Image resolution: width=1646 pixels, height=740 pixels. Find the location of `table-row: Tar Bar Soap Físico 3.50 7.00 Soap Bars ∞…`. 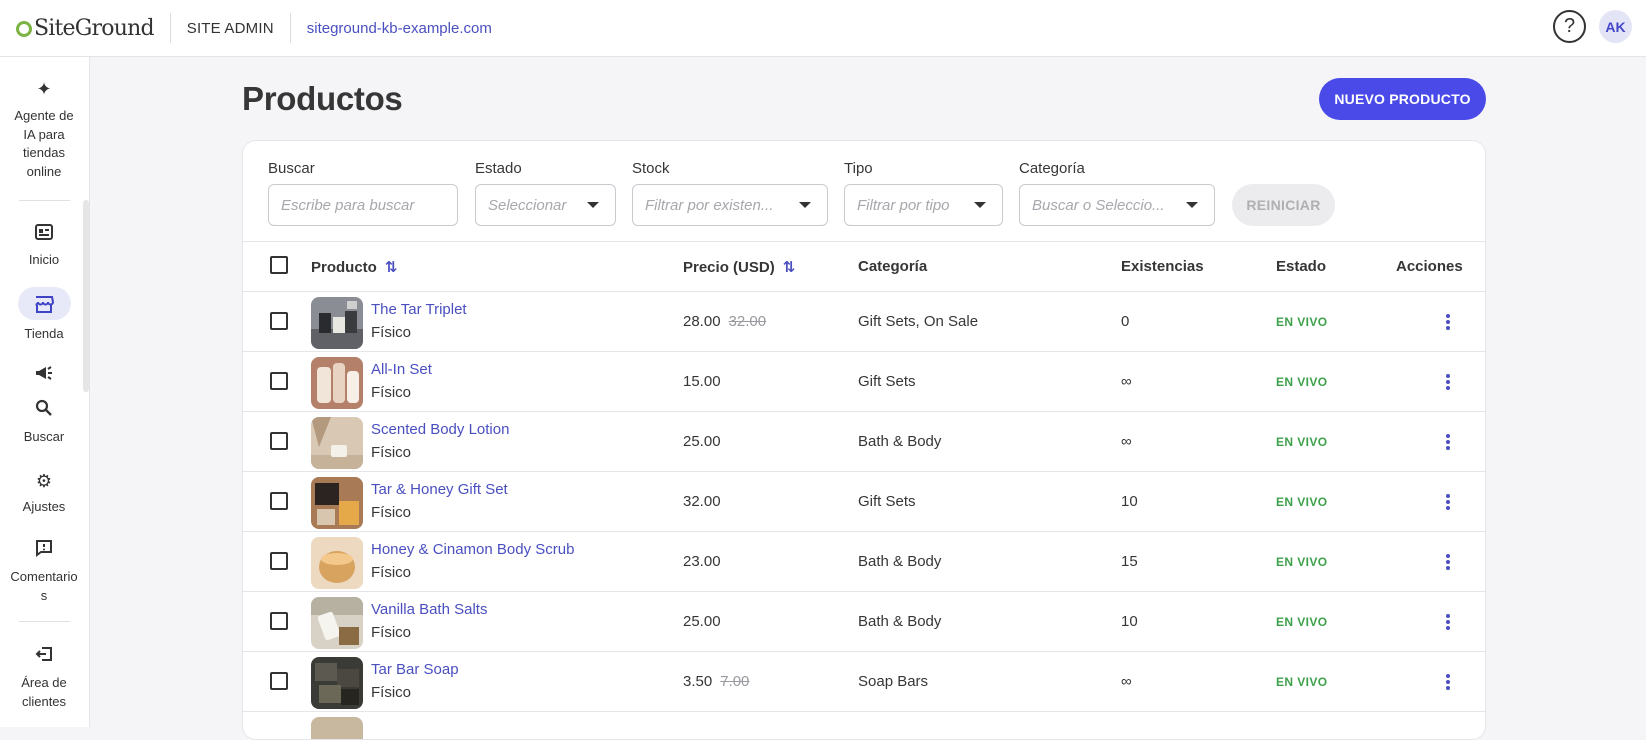

table-row: Tar Bar Soap Físico 3.50 7.00 Soap Bars ∞… is located at coordinates (864, 682).